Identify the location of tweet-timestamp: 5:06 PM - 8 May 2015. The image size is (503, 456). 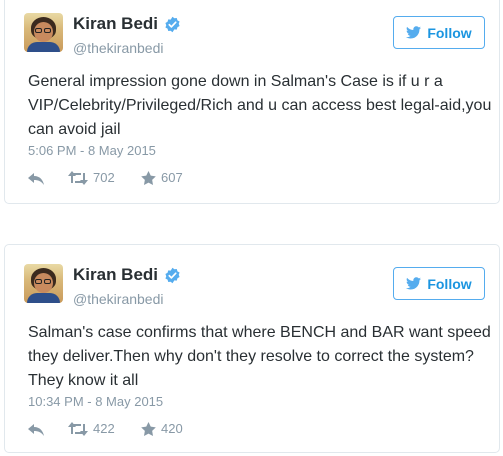
(92, 150).